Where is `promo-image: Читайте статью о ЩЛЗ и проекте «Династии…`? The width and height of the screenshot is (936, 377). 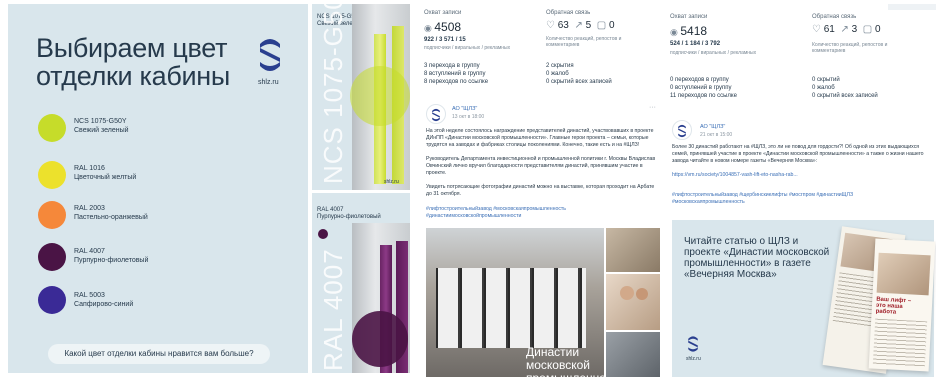
promo-image: Читайте статью о ЩЛЗ и проекте «Династии… is located at coordinates (804, 298).